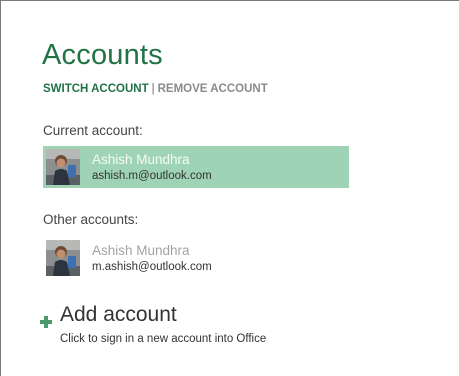 The width and height of the screenshot is (459, 376). What do you see at coordinates (93, 130) in the screenshot?
I see `current-account-label: Current account:` at bounding box center [93, 130].